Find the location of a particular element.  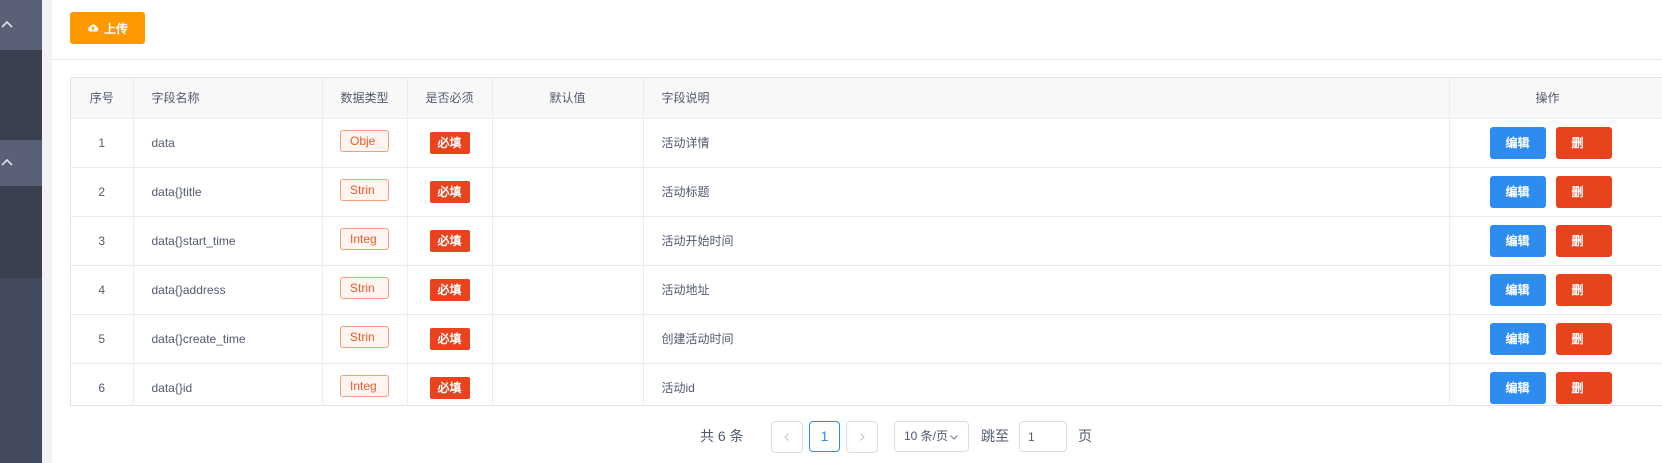

sidebar is located at coordinates (21, 231).